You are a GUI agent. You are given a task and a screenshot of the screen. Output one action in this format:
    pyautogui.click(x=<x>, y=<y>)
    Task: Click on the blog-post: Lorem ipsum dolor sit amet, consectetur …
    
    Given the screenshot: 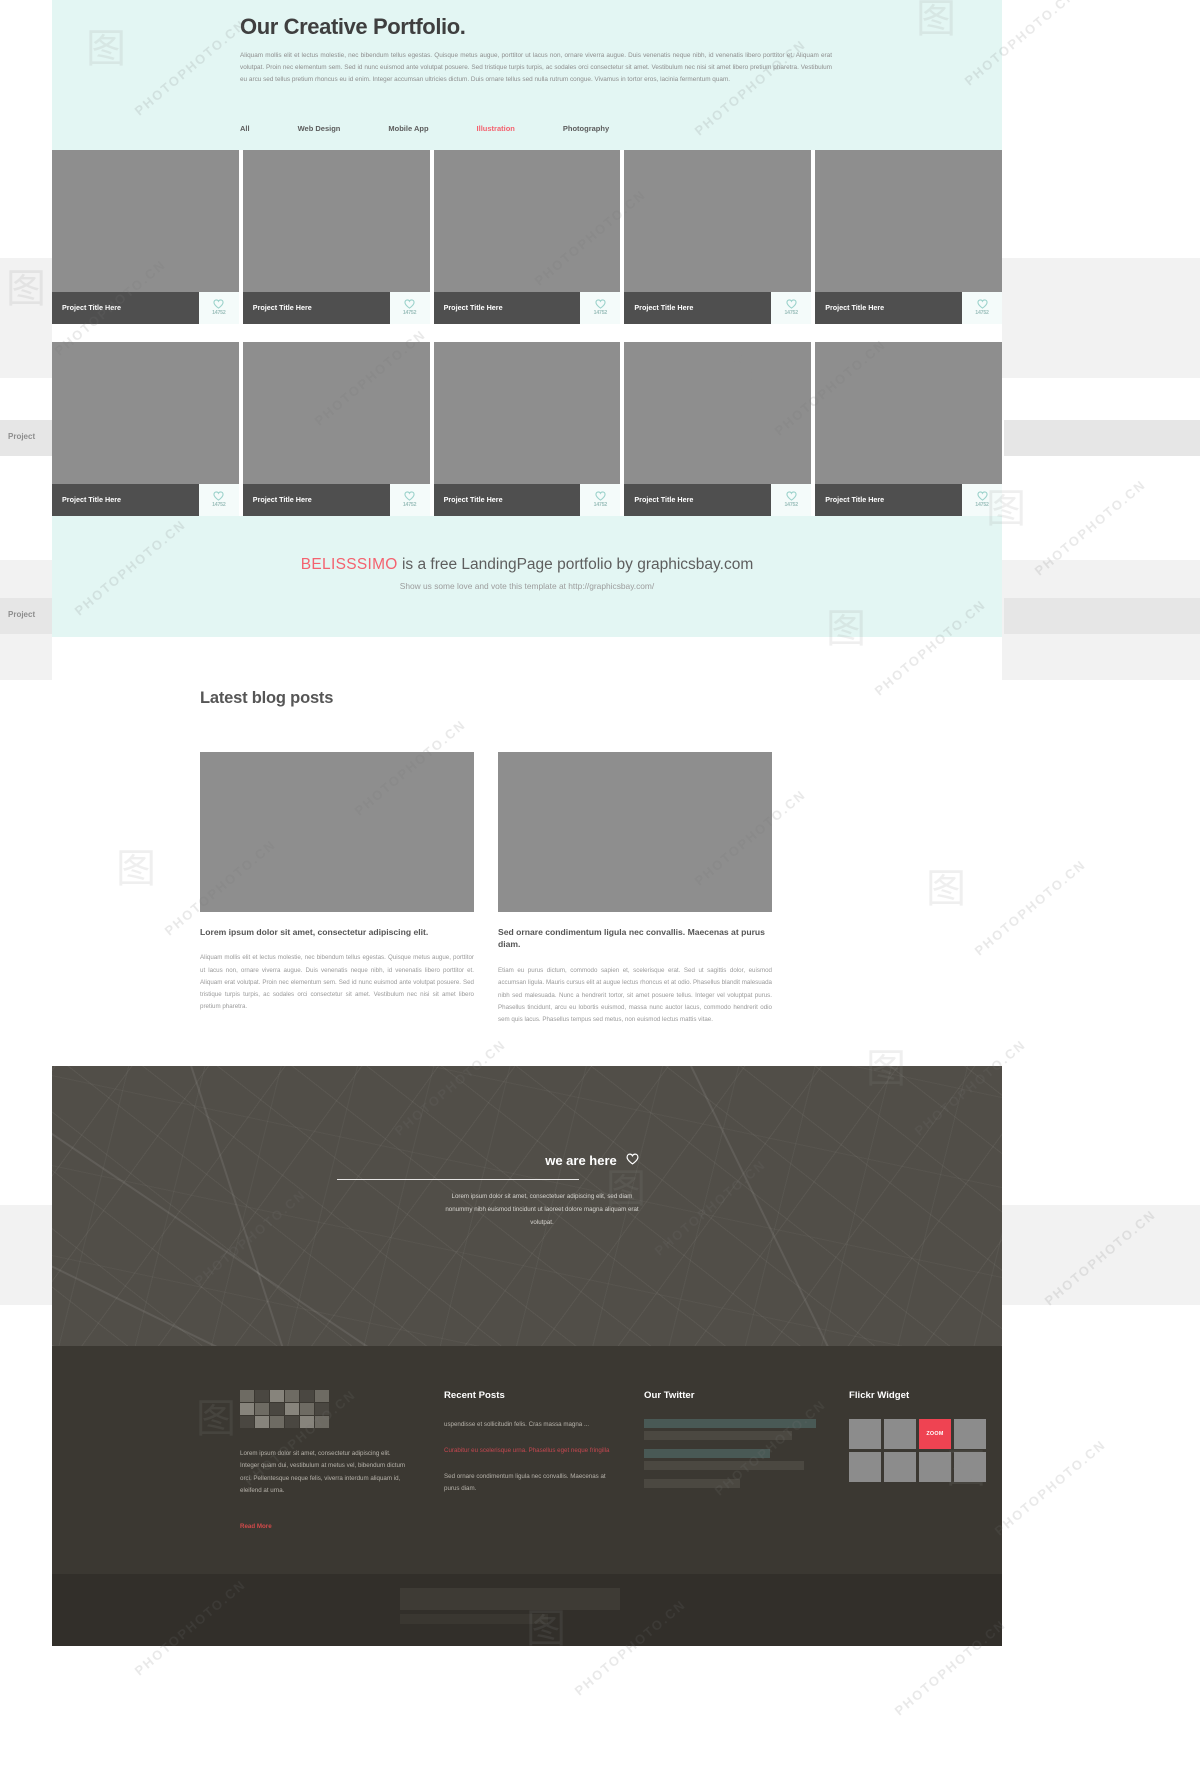 What is the action you would take?
    pyautogui.click(x=337, y=888)
    